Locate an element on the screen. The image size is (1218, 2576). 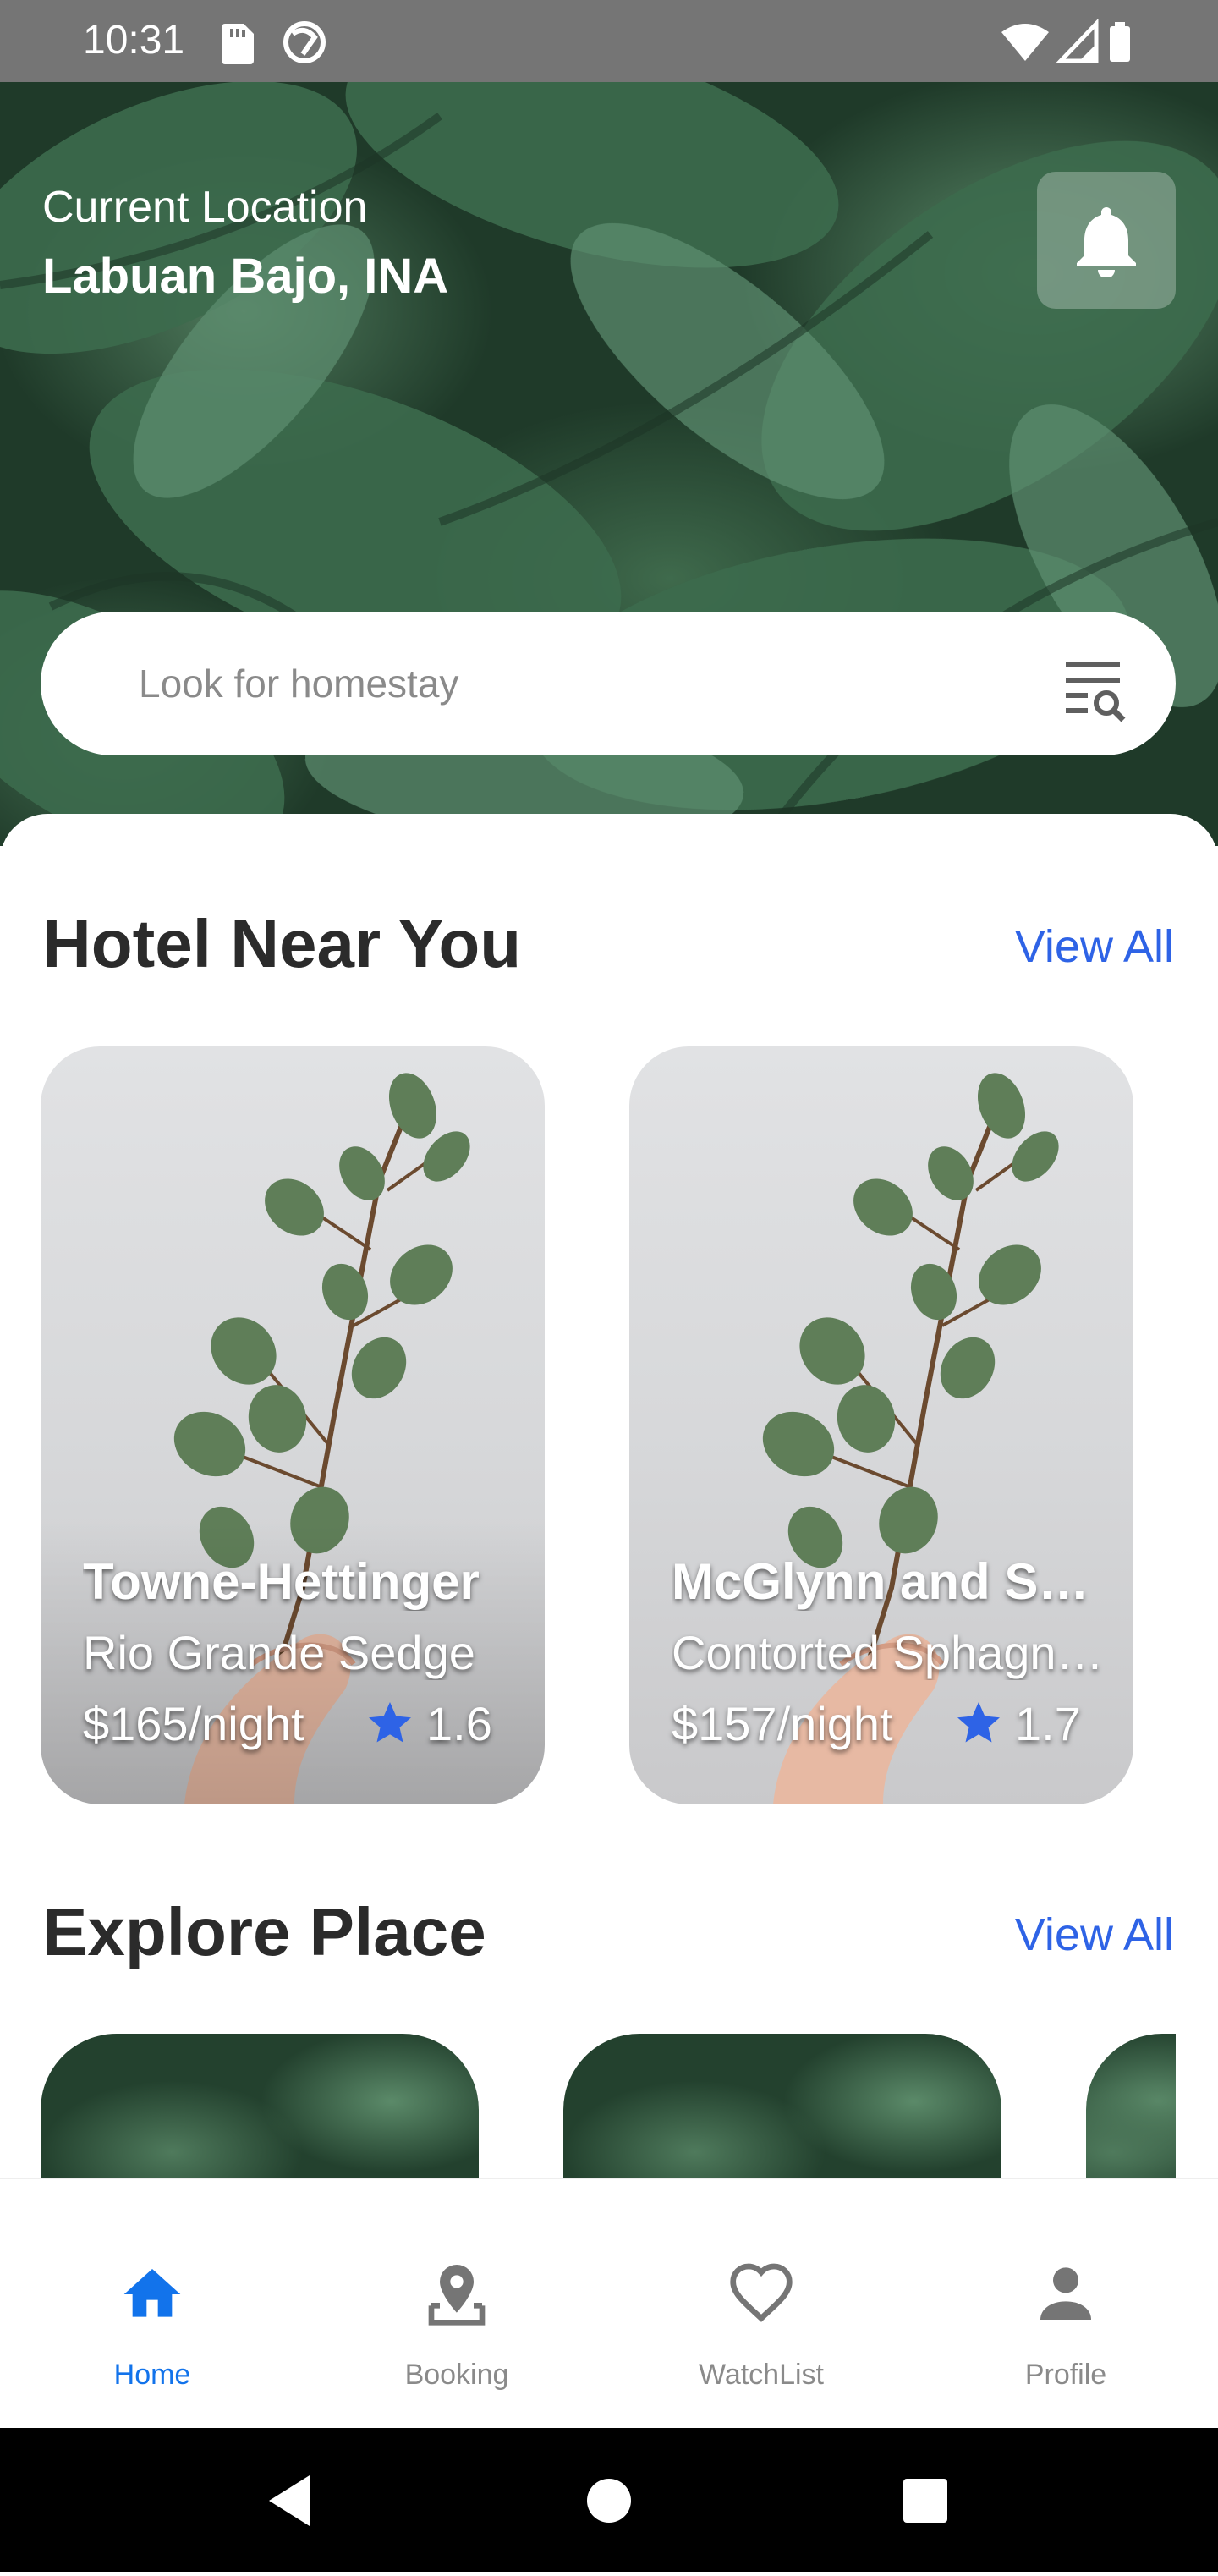
hotel-name: McGlynn and Sons is located at coordinates (892, 1581).